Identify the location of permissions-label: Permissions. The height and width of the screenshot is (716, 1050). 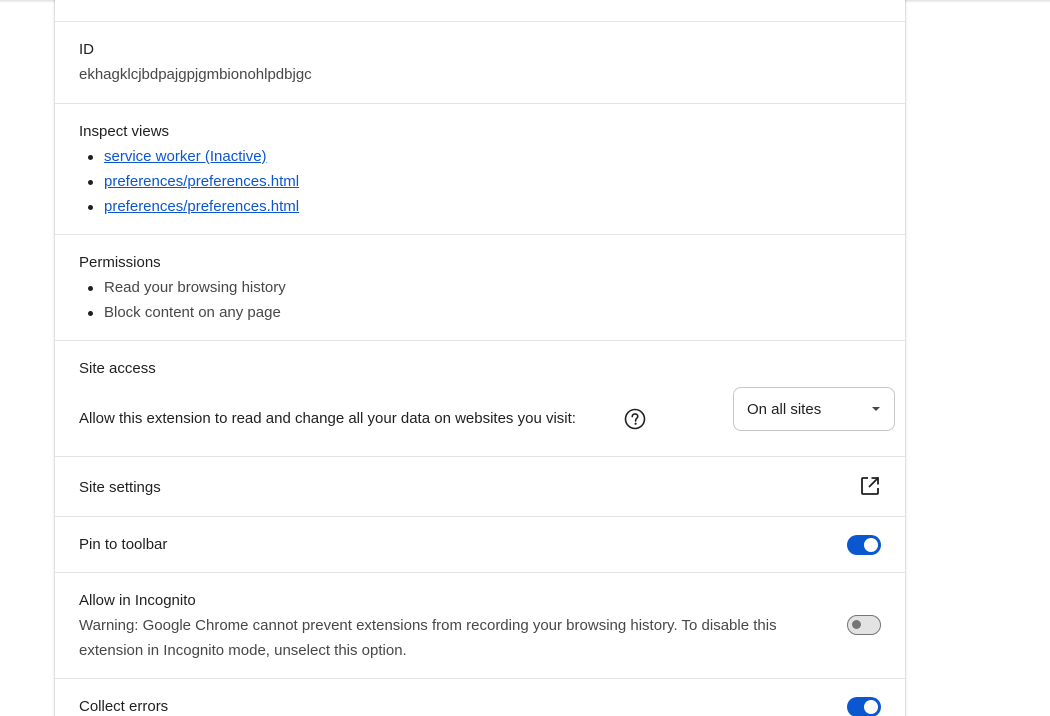
(120, 262).